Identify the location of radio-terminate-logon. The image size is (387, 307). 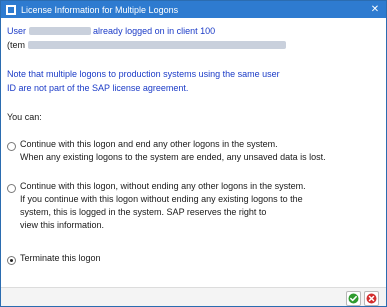
(11, 260).